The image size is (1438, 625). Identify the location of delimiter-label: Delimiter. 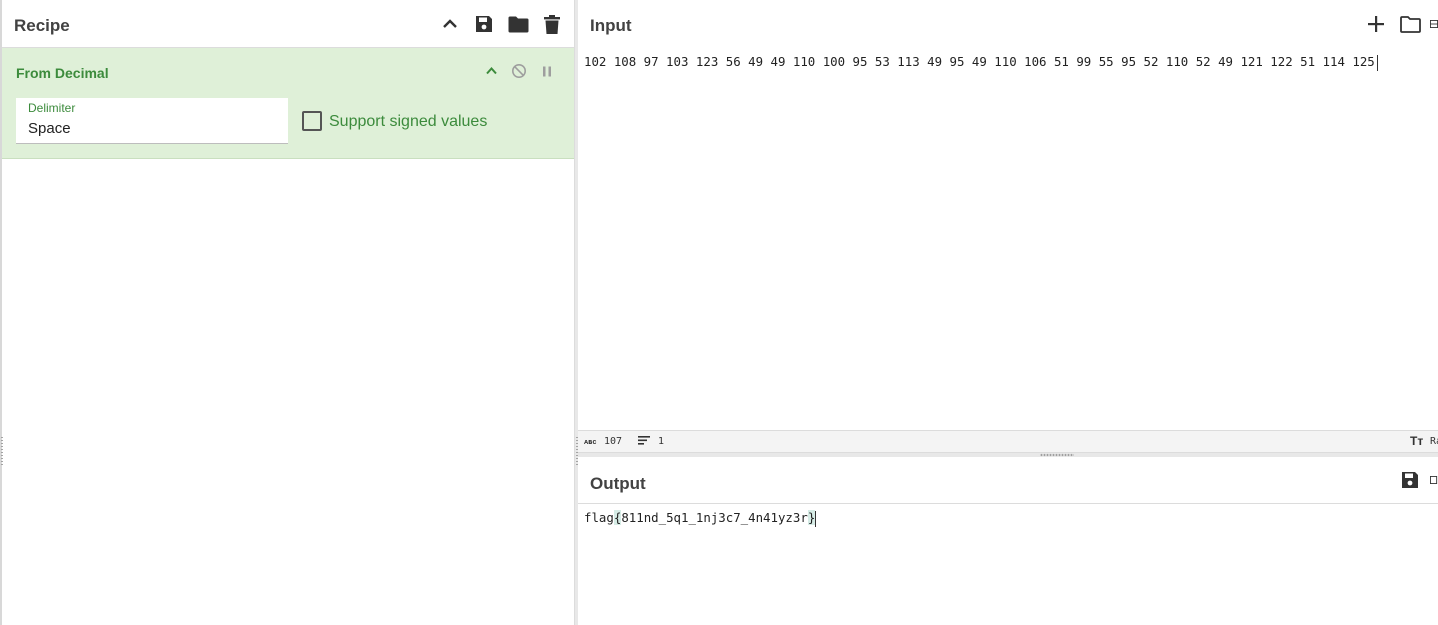
(52, 108).